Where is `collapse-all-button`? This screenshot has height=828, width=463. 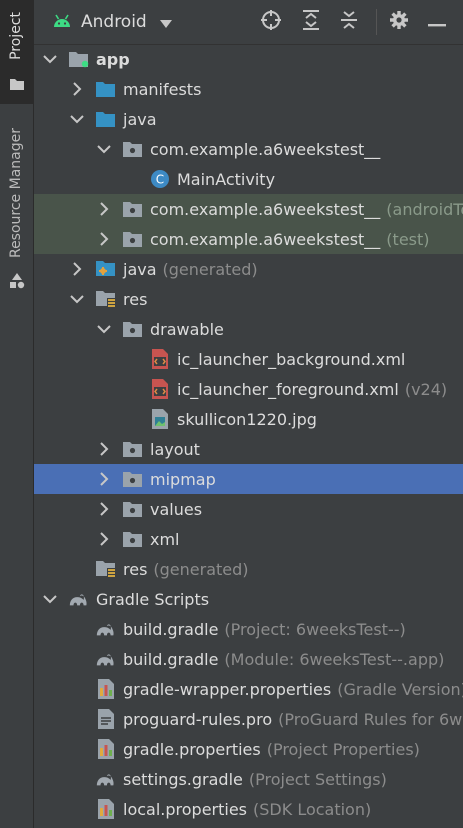
collapse-all-button is located at coordinates (349, 22).